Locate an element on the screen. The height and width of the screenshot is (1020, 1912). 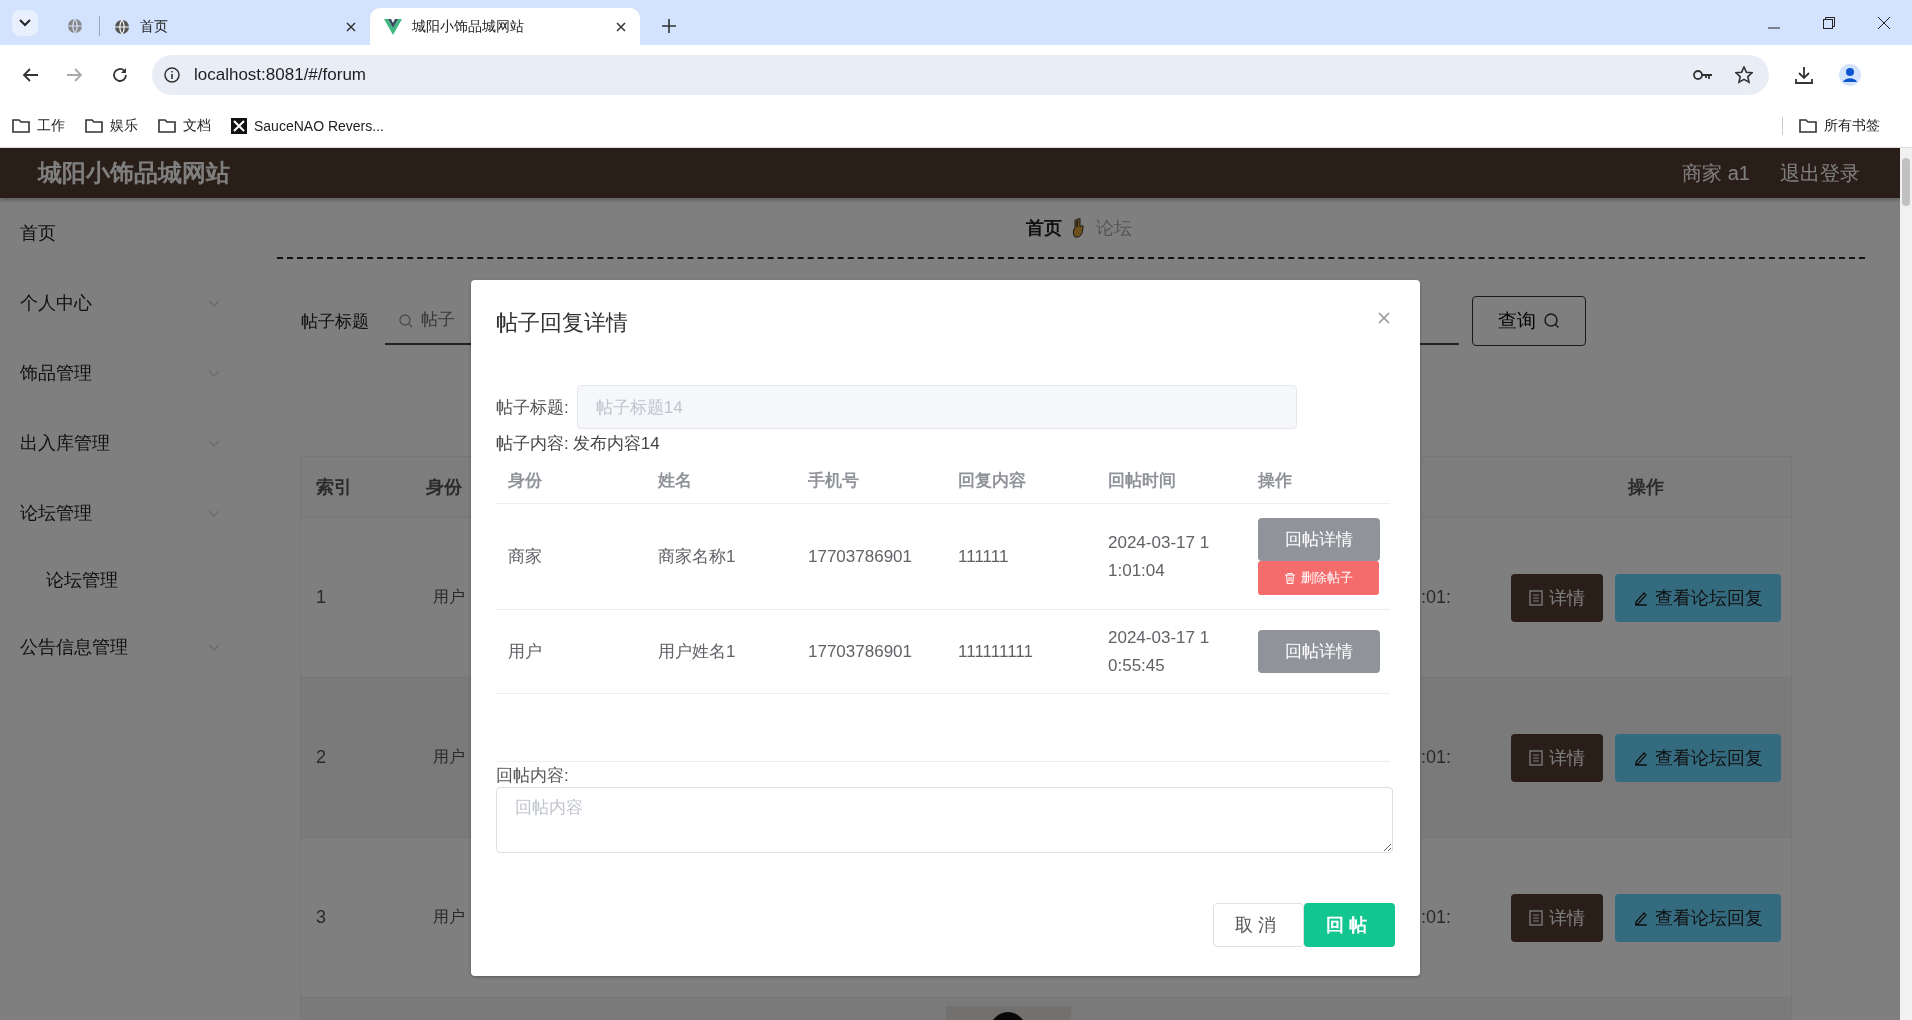
v-logo-icon is located at coordinates (393, 26).